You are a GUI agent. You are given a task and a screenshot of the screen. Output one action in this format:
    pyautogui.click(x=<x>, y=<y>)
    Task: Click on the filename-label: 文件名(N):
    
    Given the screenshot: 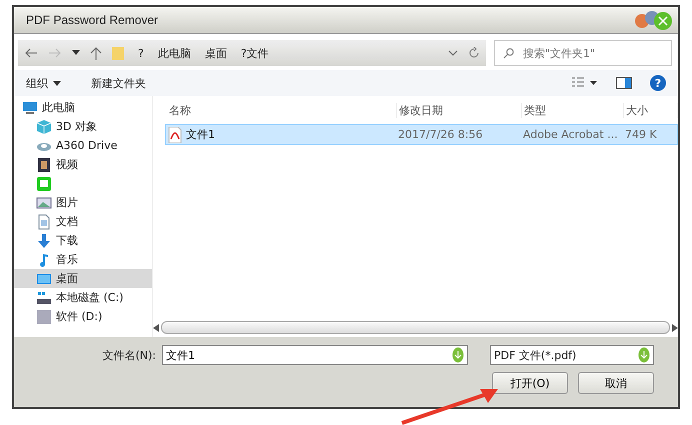 What is the action you would take?
    pyautogui.click(x=129, y=355)
    